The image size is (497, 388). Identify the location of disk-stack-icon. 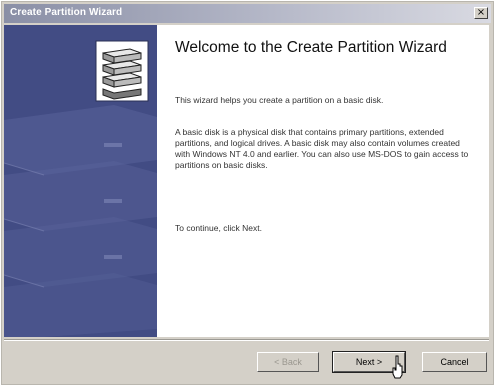
(122, 71).